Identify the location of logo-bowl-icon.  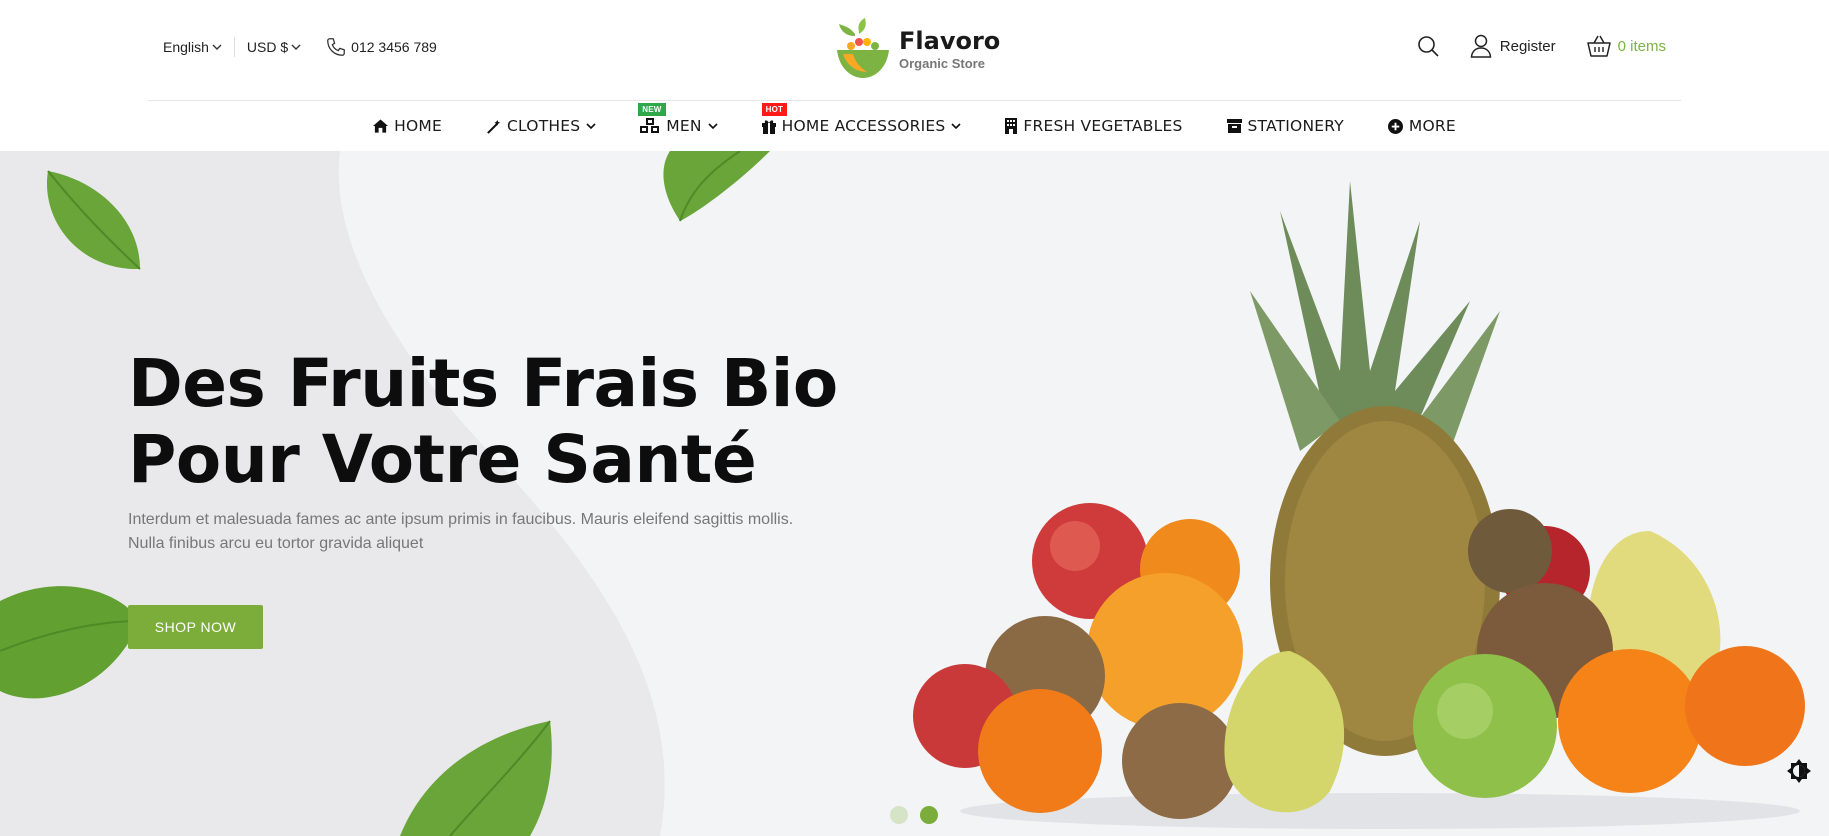
(863, 48).